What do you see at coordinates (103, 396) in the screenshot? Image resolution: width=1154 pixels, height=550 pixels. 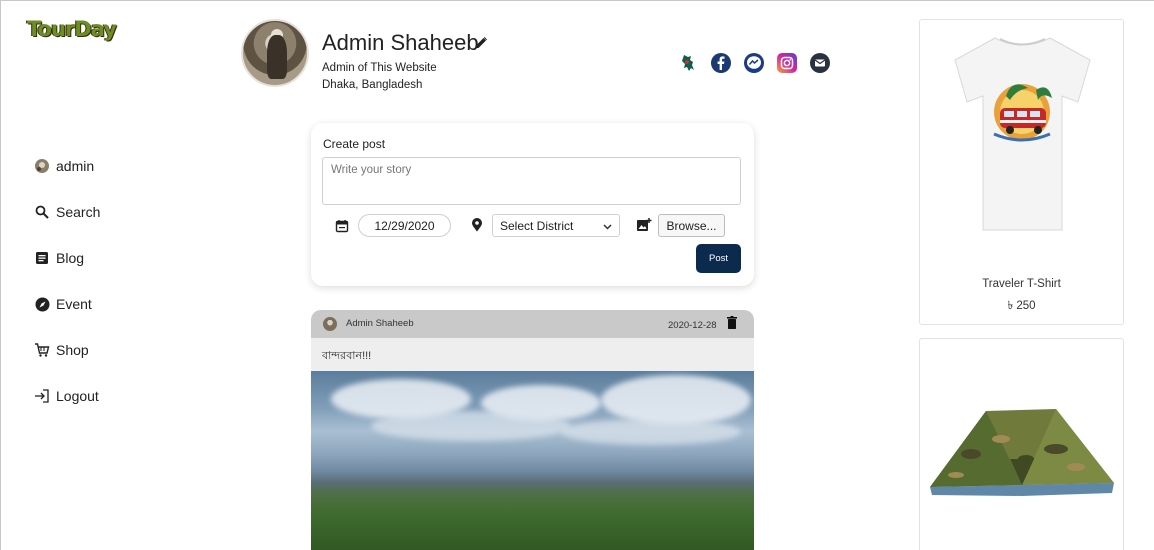 I see `sidebar-item-logout: Logout` at bounding box center [103, 396].